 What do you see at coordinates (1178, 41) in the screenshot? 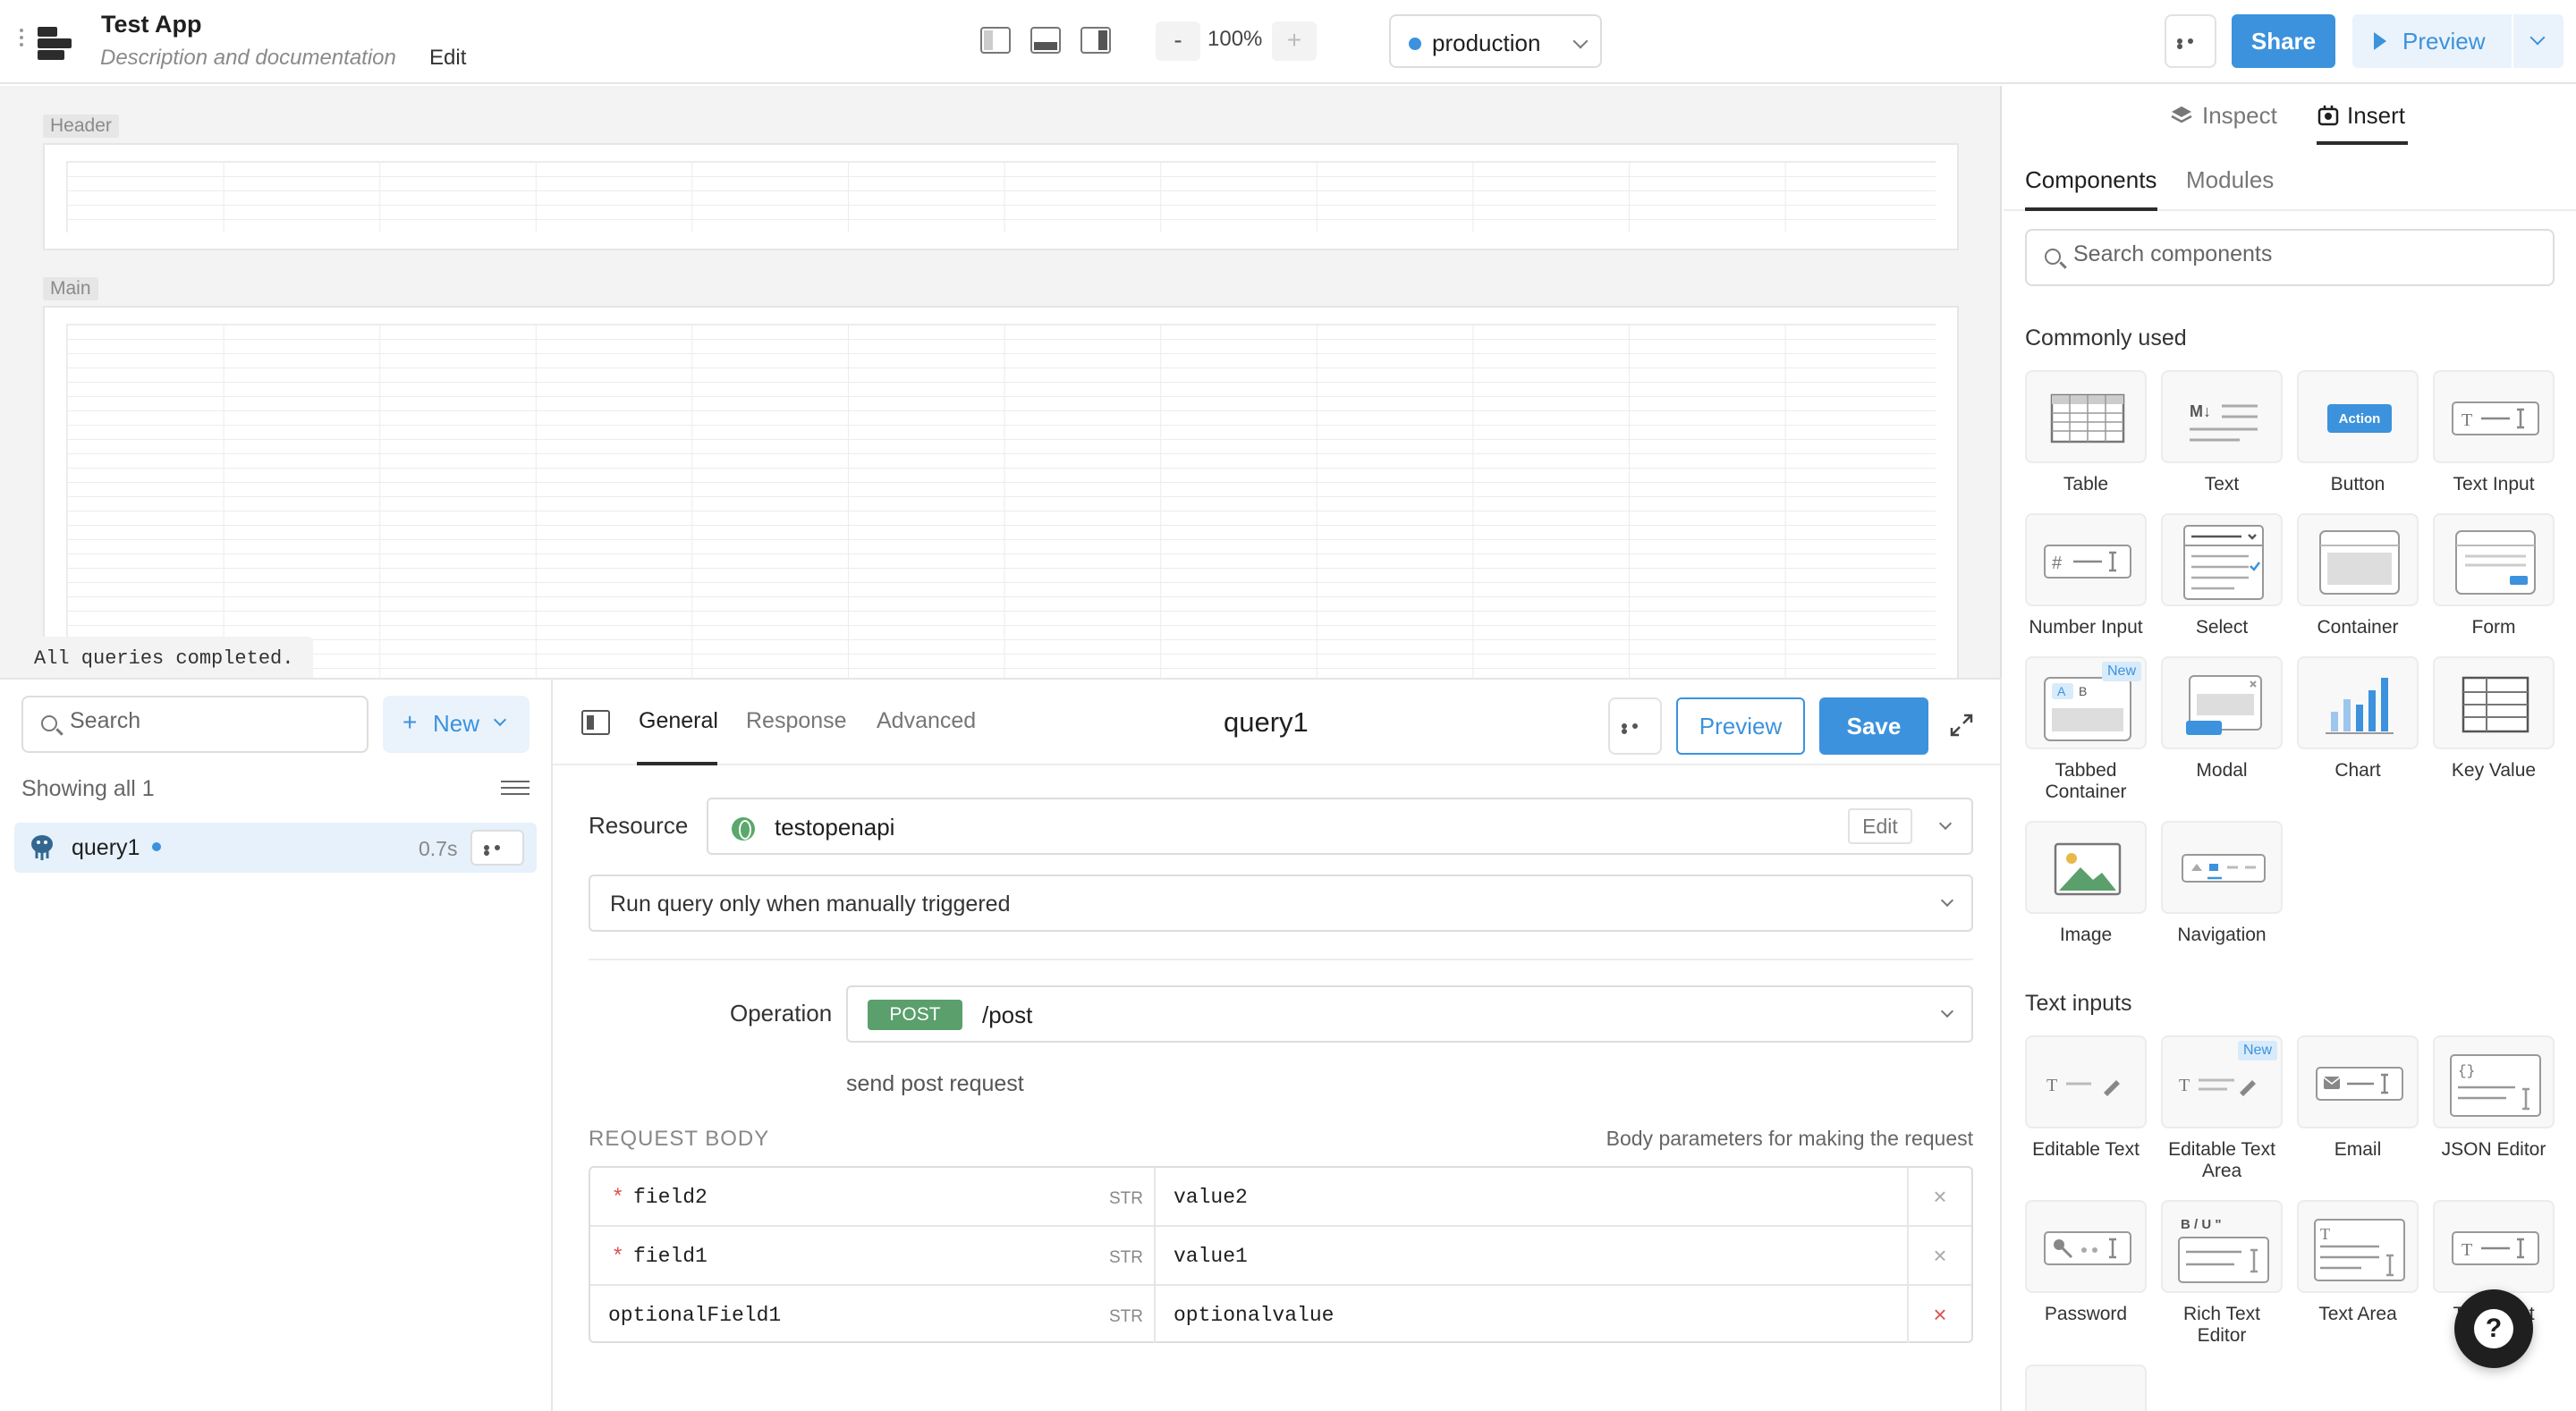
I see `zoom-out-button: -` at bounding box center [1178, 41].